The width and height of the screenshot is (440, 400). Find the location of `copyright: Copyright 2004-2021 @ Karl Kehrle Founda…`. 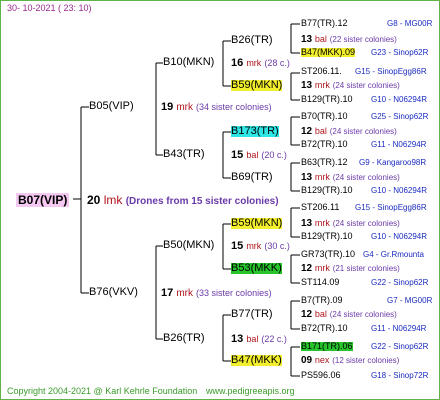

copyright: Copyright 2004-2021 @ Karl Kehrle Founda… is located at coordinates (102, 391).